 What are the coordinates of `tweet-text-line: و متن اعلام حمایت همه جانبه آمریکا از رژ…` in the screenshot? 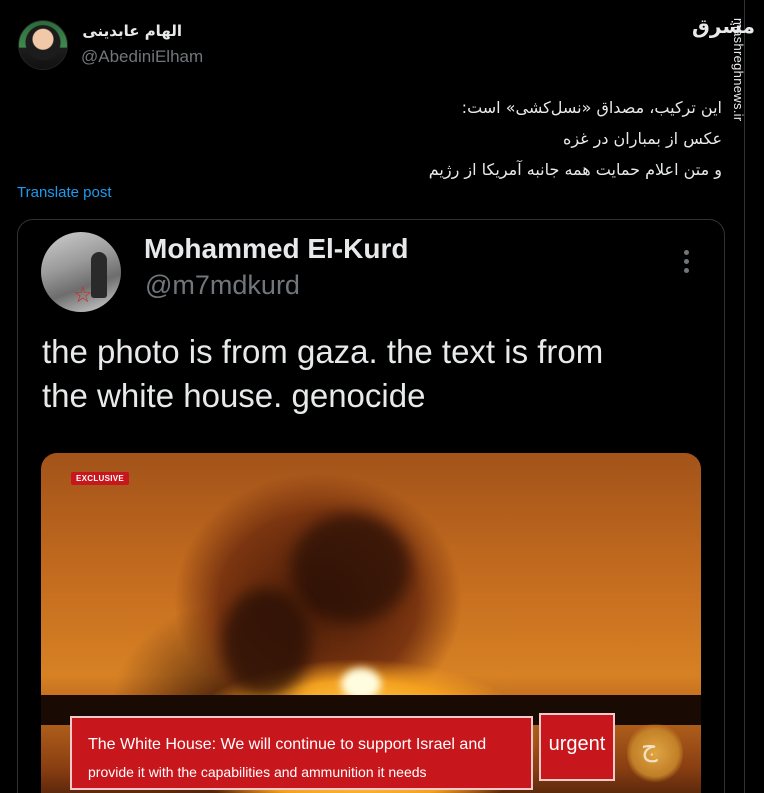 It's located at (575, 169).